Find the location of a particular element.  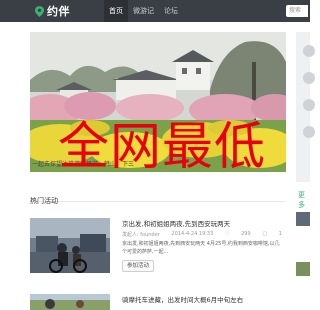

location-pin-icon is located at coordinates (39, 11).